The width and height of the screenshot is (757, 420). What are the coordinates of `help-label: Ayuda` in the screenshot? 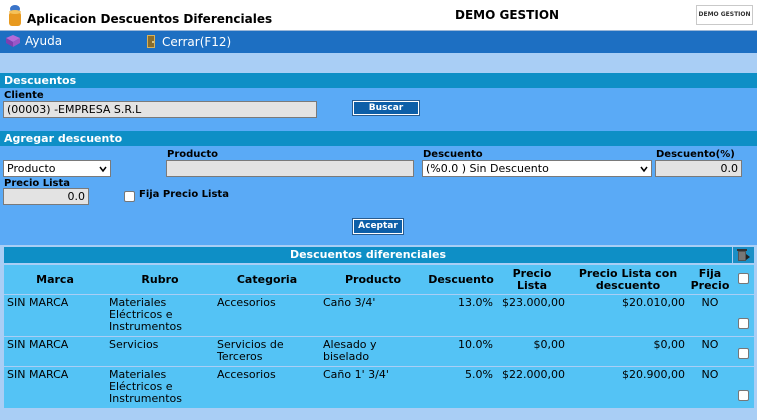 It's located at (44, 41).